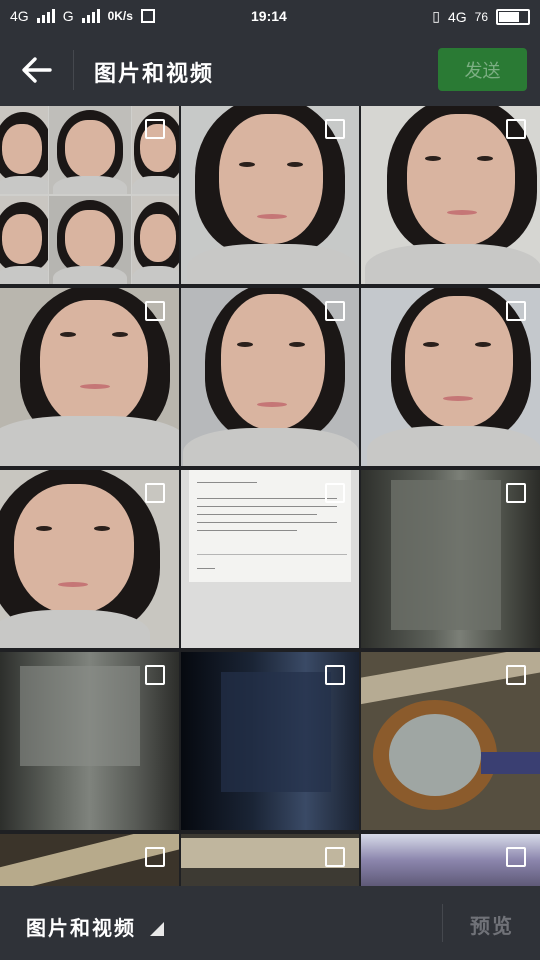 The height and width of the screenshot is (960, 540). What do you see at coordinates (482, 69) in the screenshot?
I see `send-button: 发送` at bounding box center [482, 69].